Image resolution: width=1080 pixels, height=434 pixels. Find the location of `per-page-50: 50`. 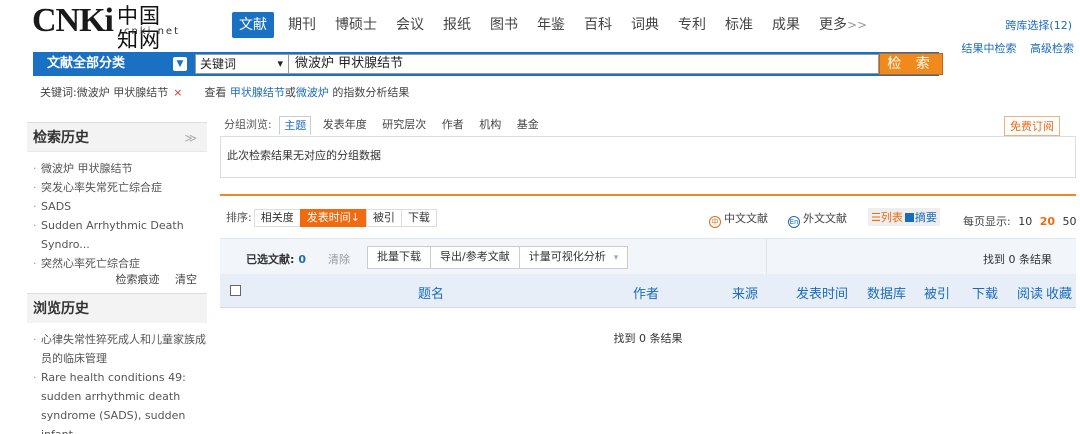

per-page-50: 50 is located at coordinates (1070, 221).